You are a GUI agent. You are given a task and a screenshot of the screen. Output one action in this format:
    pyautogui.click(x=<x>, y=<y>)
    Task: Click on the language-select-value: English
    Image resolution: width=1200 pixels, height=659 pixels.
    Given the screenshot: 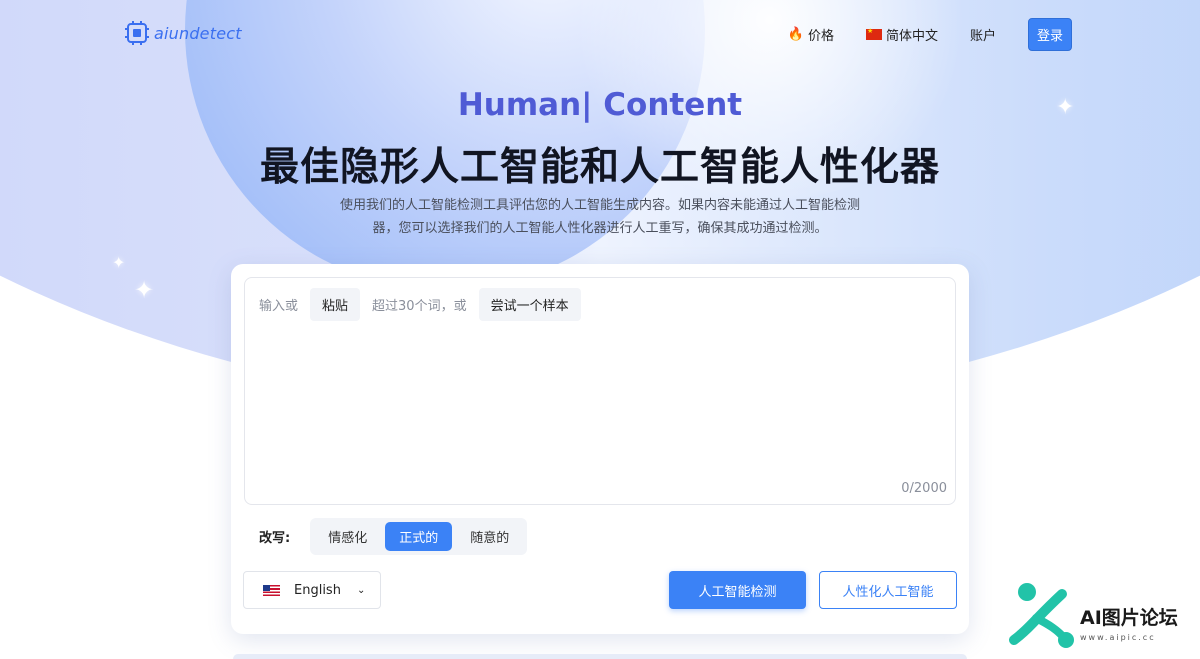 What is the action you would take?
    pyautogui.click(x=317, y=590)
    